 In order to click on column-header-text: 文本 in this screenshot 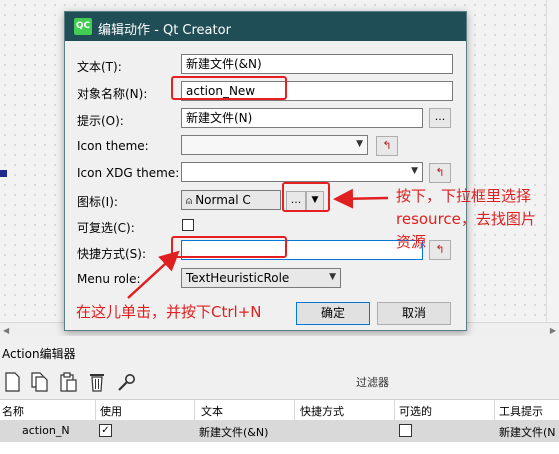, I will do `click(212, 411)`.